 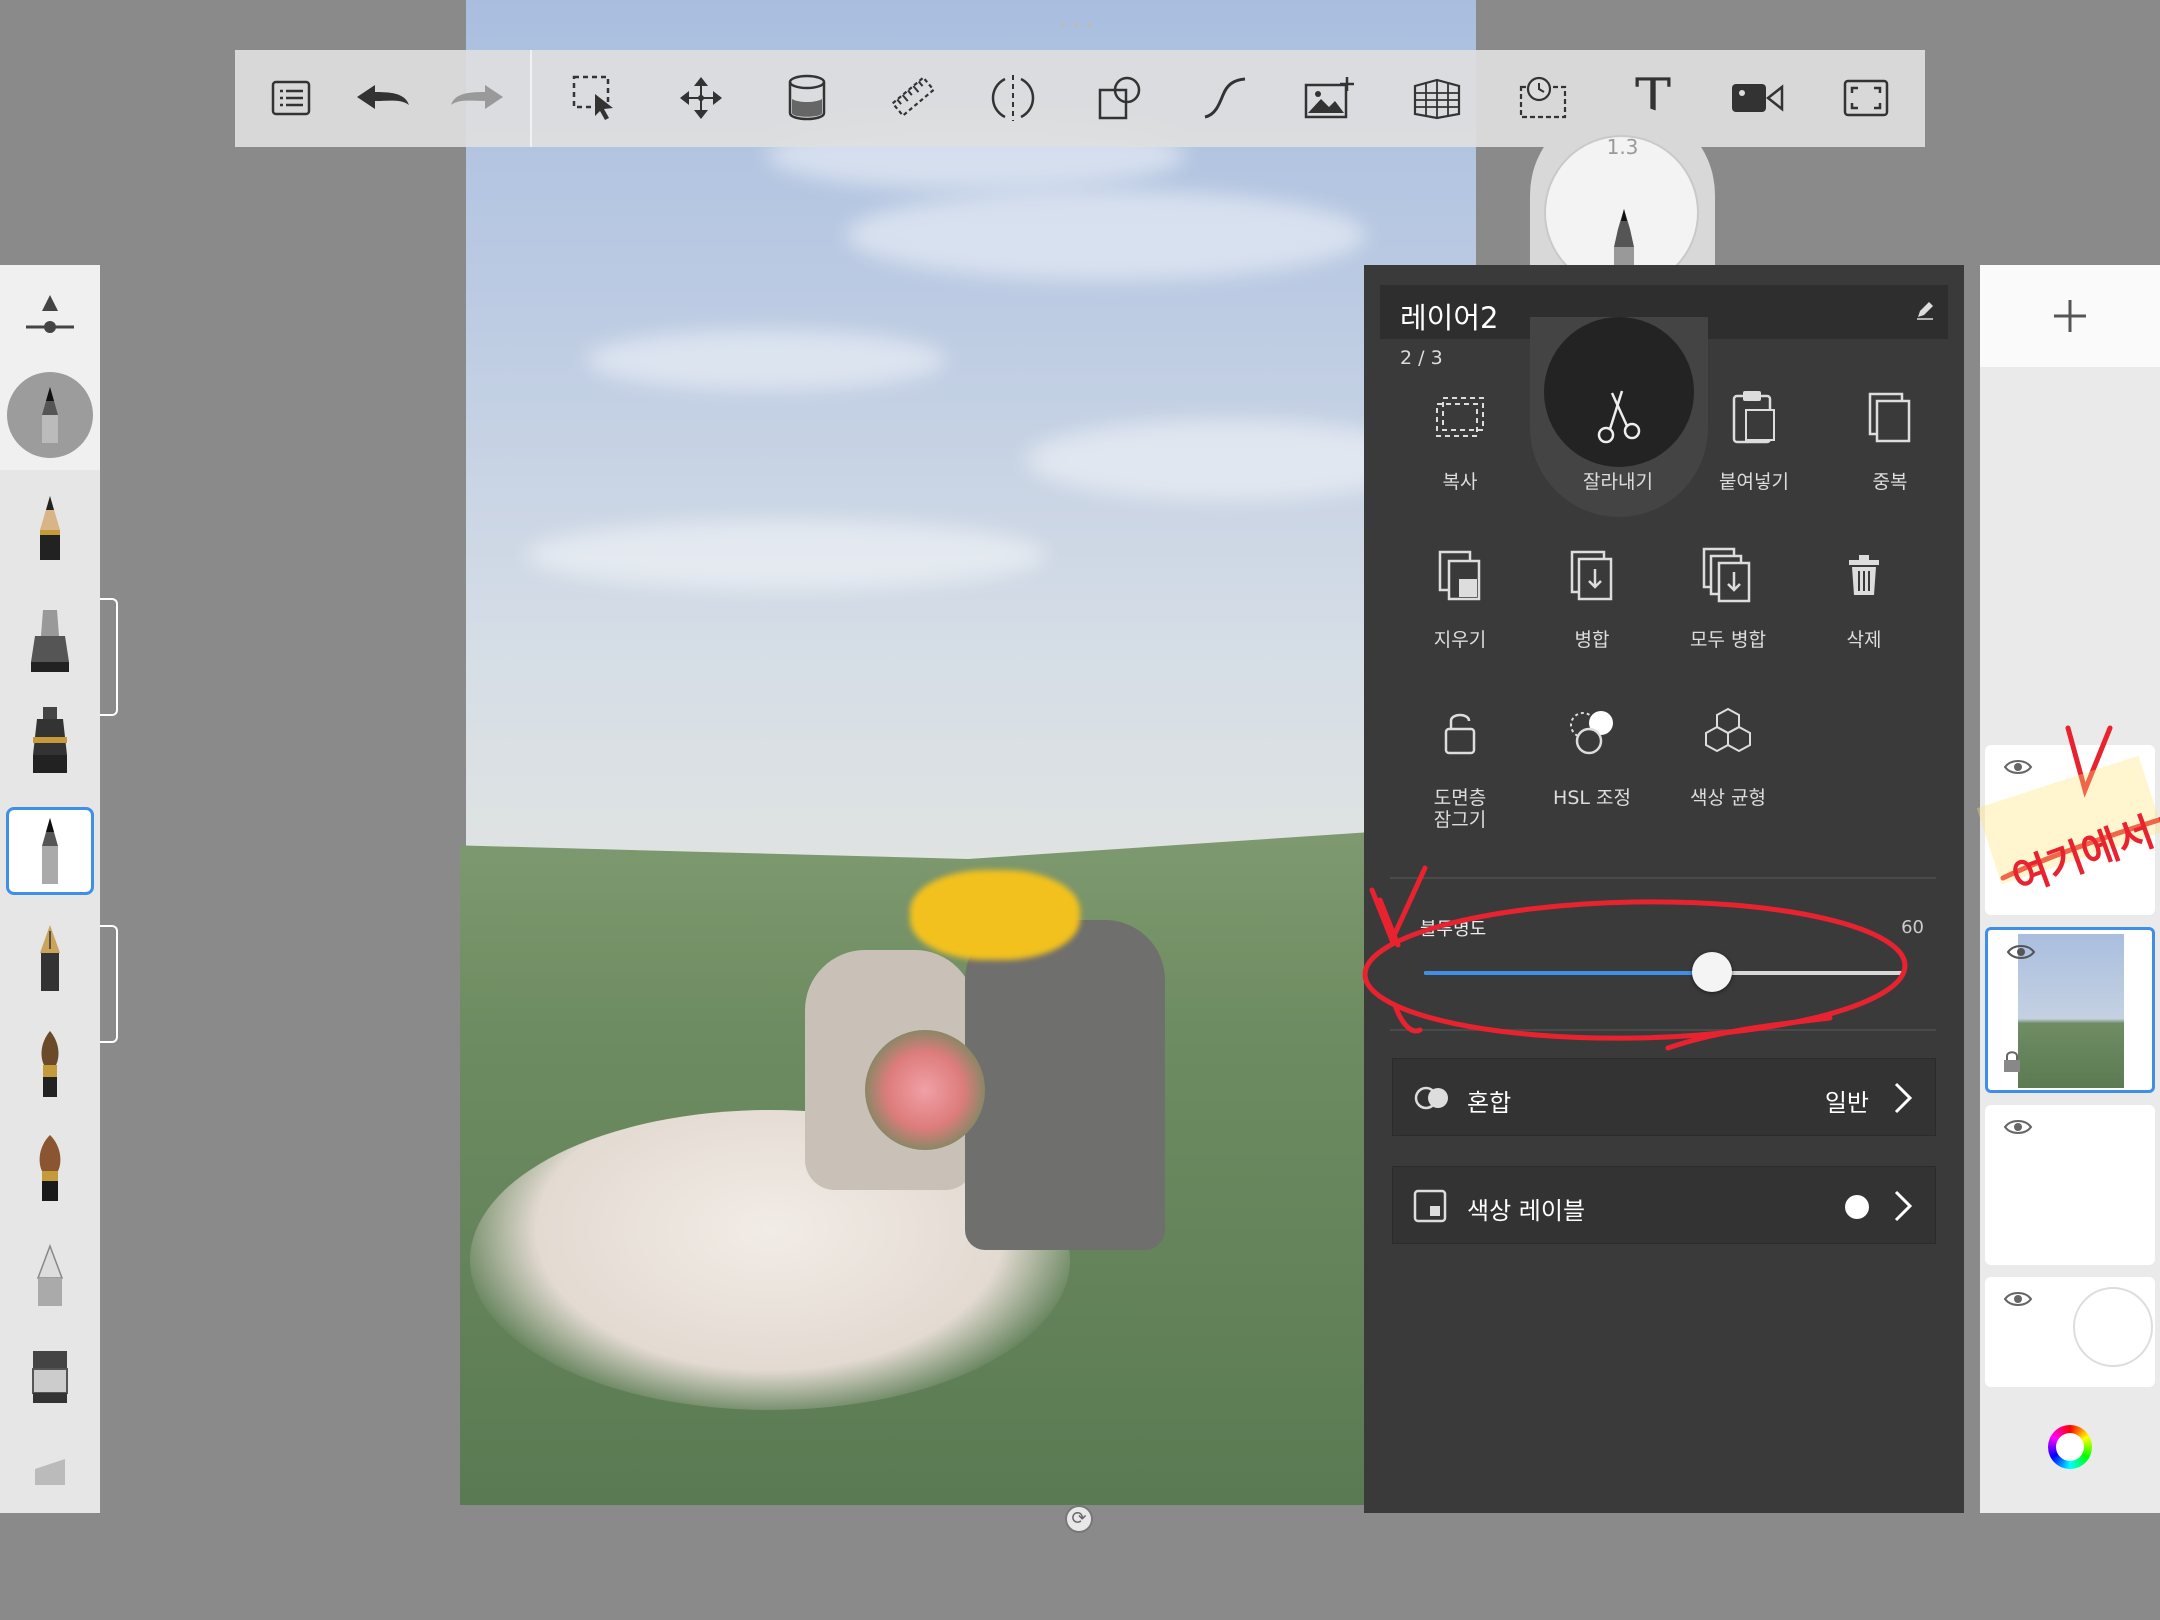 I want to click on timelapse-icon, so click(x=1543, y=98).